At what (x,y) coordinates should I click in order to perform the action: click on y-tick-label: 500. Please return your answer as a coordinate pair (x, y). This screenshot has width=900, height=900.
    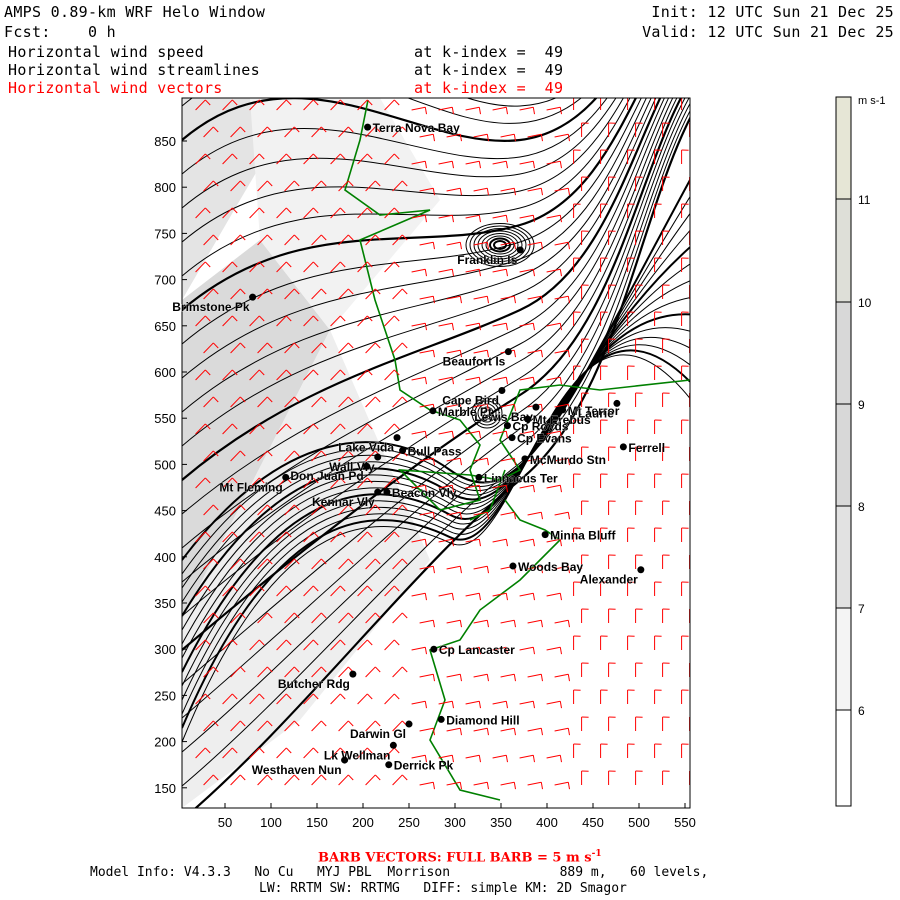
    Looking at the image, I should click on (165, 464).